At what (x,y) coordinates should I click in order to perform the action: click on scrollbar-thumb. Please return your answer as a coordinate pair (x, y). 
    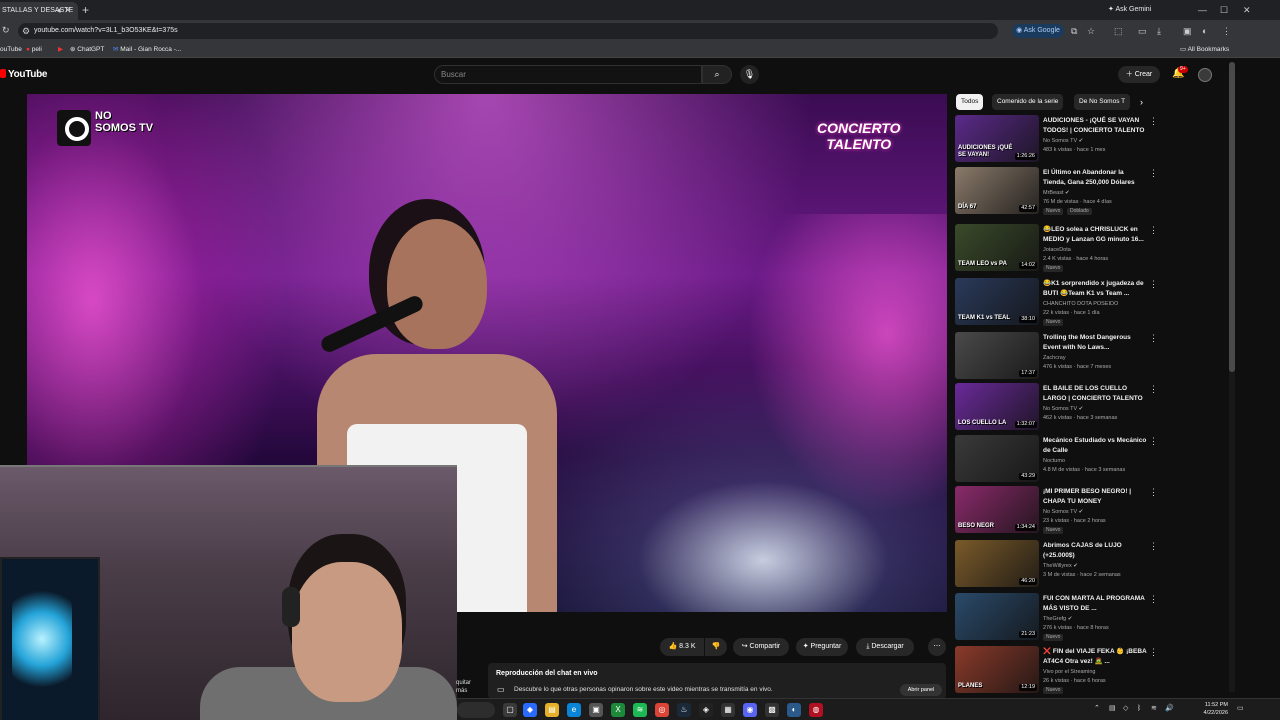
    Looking at the image, I should click on (1232, 217).